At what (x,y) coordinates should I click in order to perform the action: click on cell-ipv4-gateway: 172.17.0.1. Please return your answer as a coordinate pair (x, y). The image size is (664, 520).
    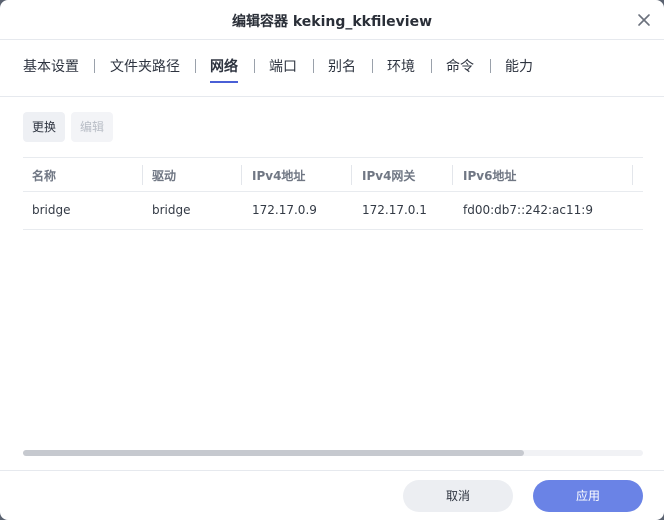
    Looking at the image, I should click on (394, 210).